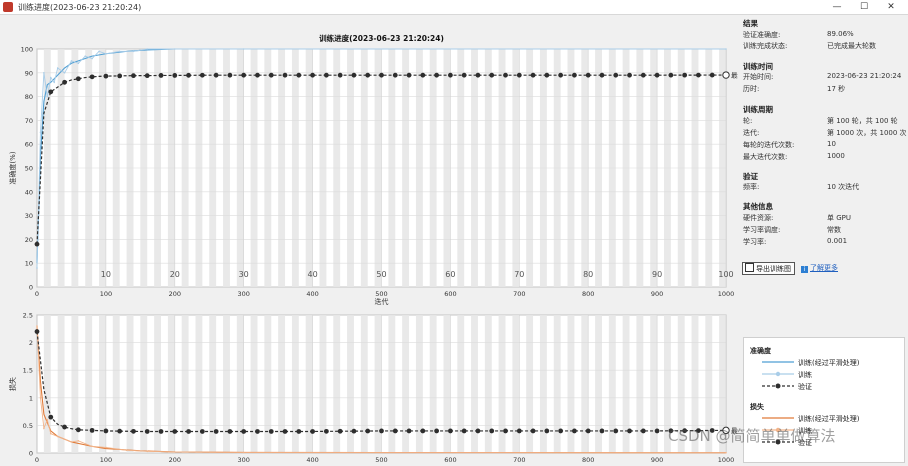  Describe the element at coordinates (734, 75) in the screenshot. I see `acc-final-label: 最终` at that location.